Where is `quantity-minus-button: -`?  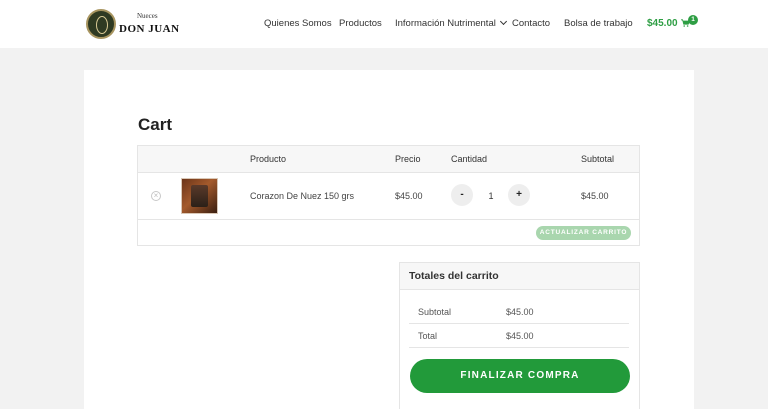
quantity-minus-button: - is located at coordinates (462, 195).